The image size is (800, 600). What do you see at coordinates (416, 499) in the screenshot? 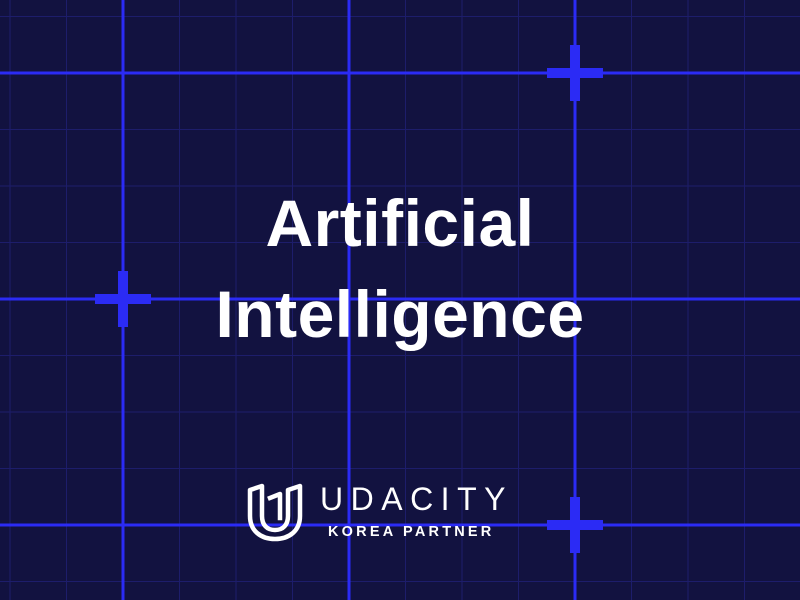
I see `brand-name: UDACITY` at bounding box center [416, 499].